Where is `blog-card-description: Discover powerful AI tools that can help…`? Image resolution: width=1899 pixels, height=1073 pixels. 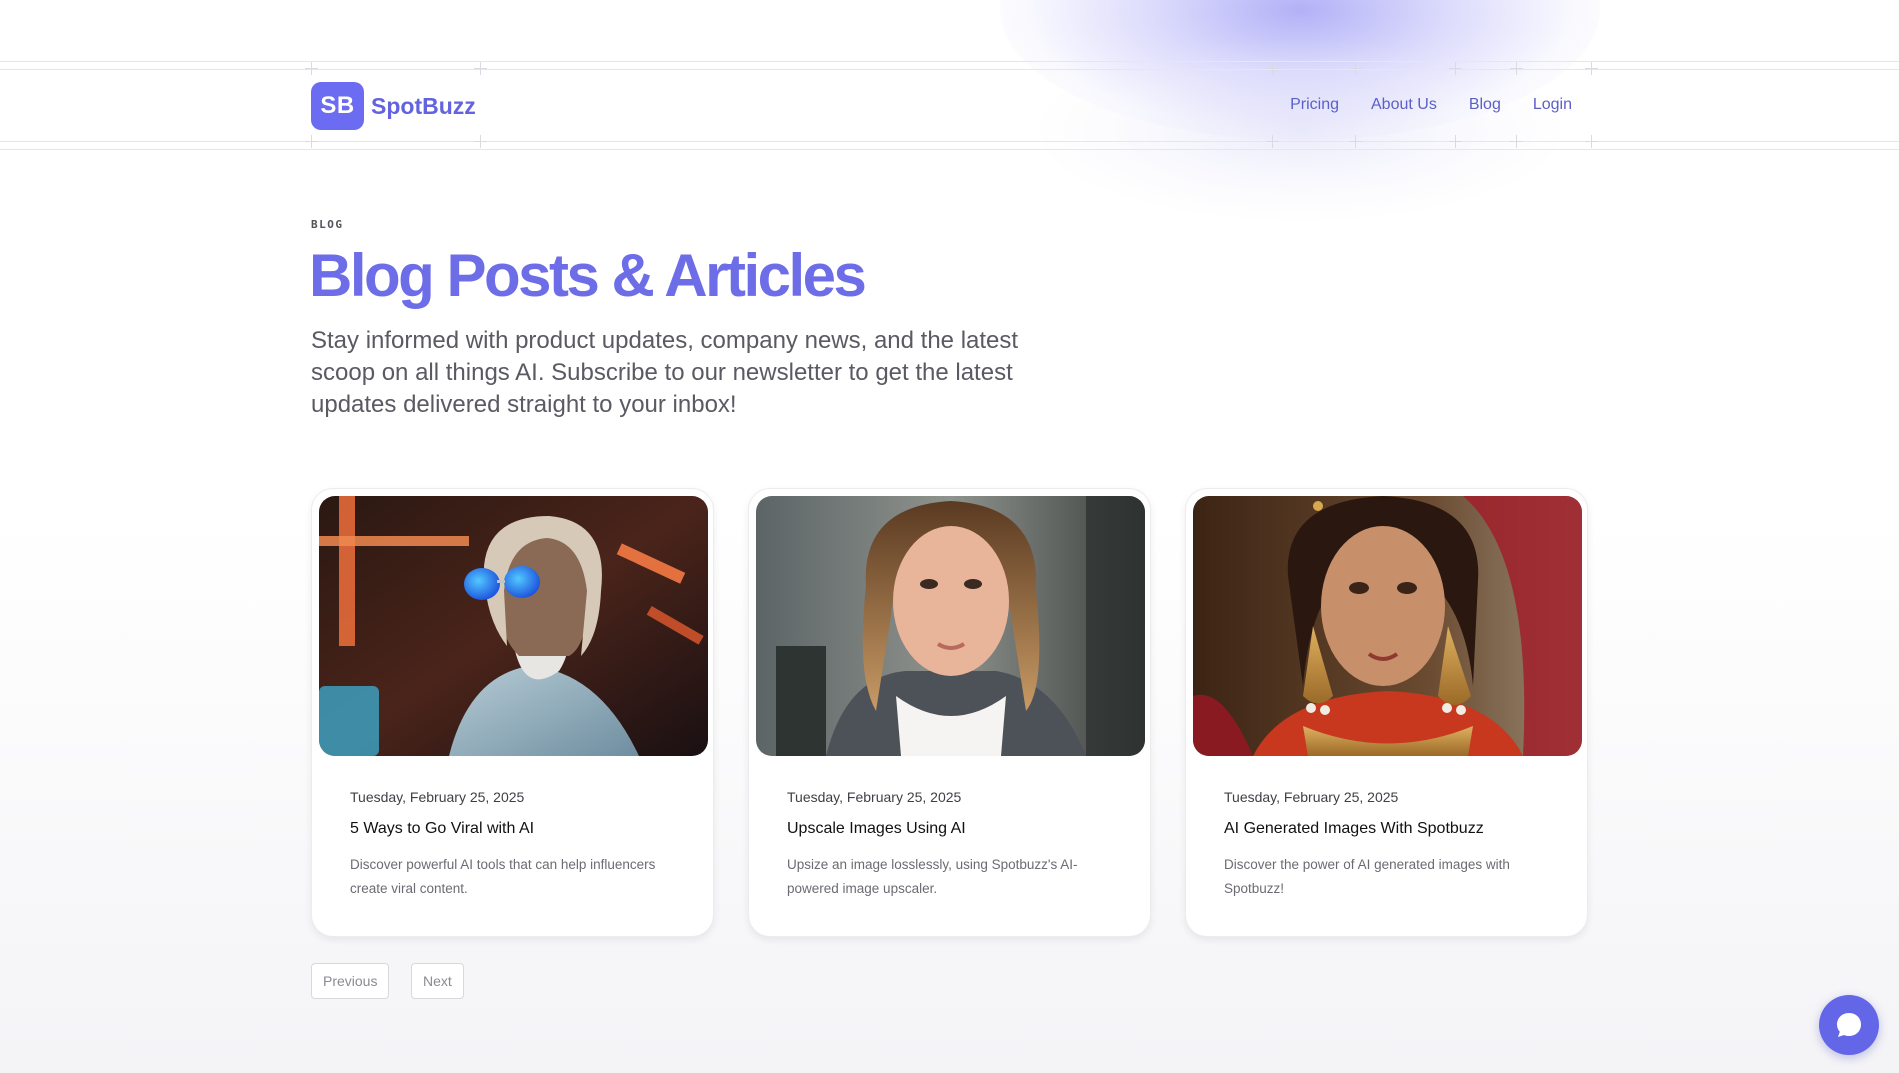
blog-card-description: Discover powerful AI tools that can help… is located at coordinates (503, 876).